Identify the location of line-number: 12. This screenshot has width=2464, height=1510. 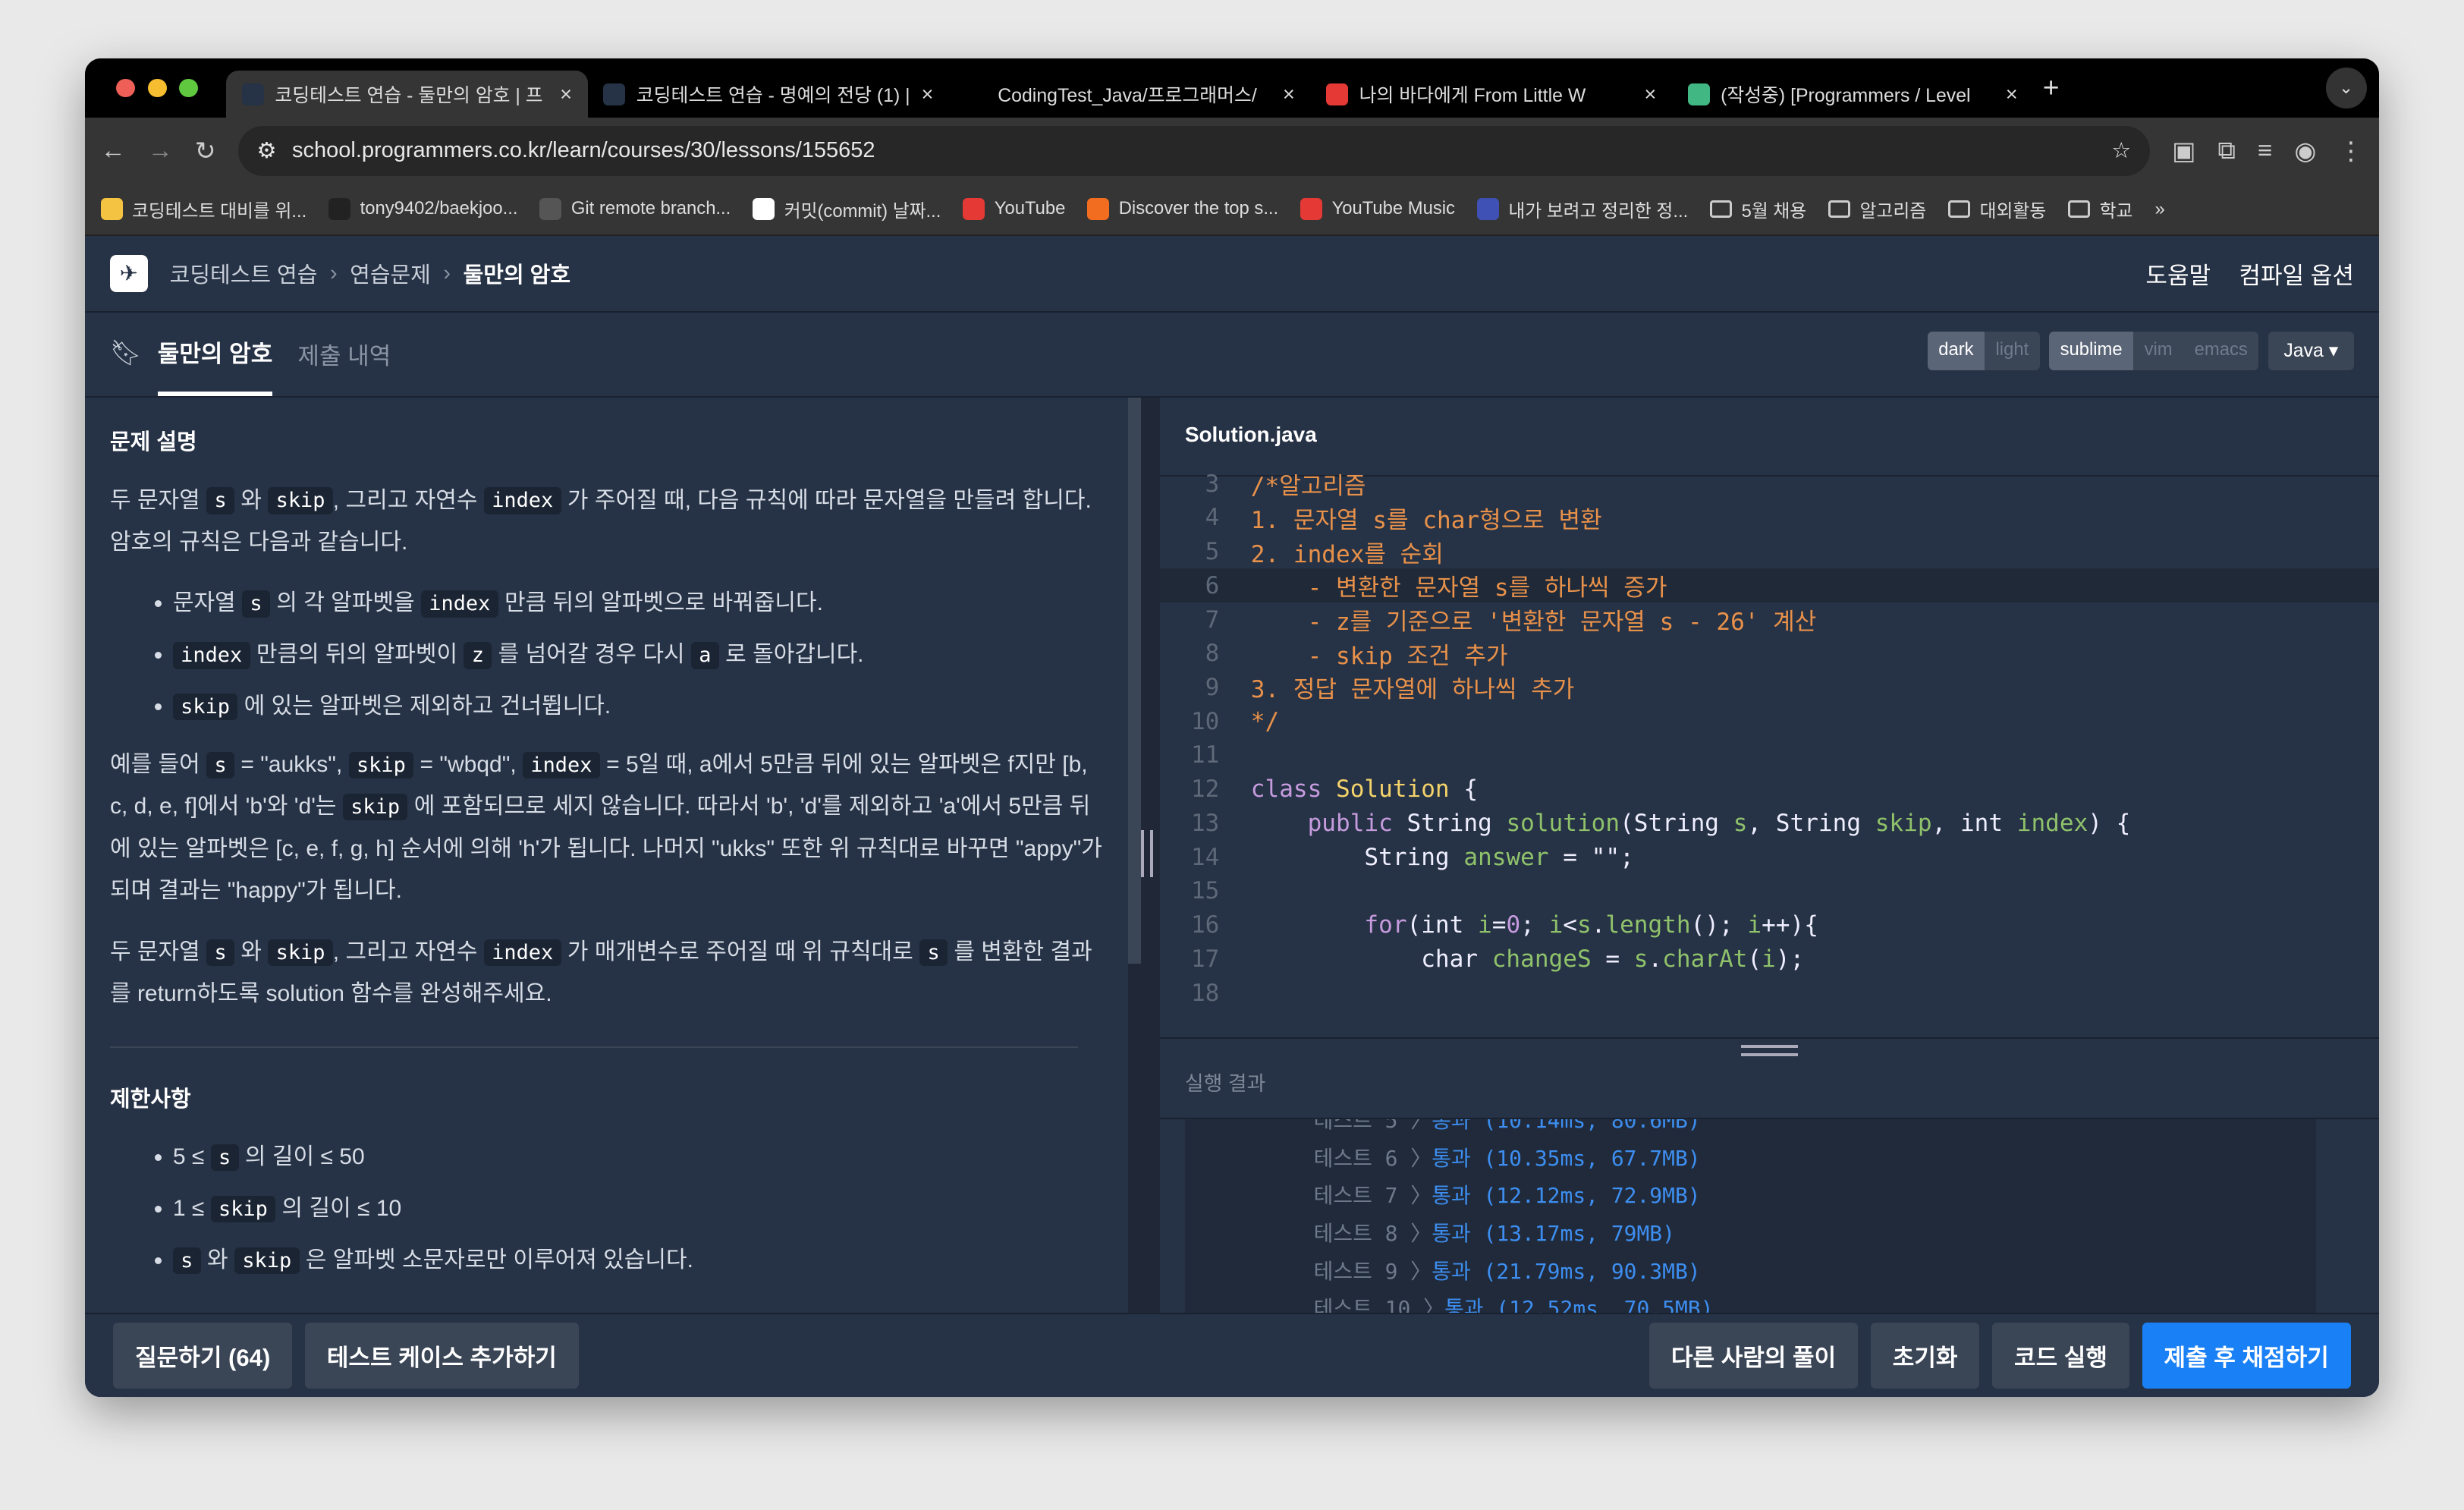
(1205, 790).